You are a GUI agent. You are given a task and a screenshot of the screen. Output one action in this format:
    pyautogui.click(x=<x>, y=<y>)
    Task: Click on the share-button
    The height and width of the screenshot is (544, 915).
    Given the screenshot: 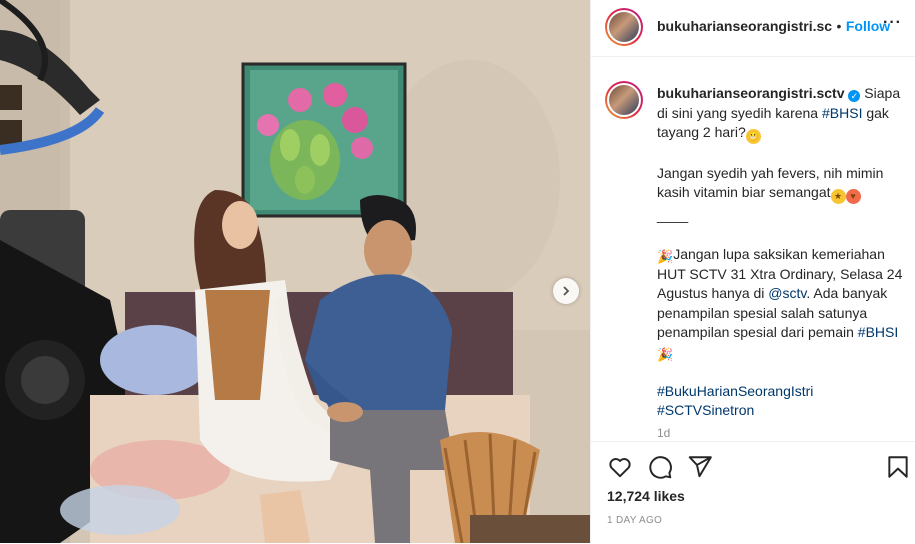 What is the action you would take?
    pyautogui.click(x=700, y=467)
    